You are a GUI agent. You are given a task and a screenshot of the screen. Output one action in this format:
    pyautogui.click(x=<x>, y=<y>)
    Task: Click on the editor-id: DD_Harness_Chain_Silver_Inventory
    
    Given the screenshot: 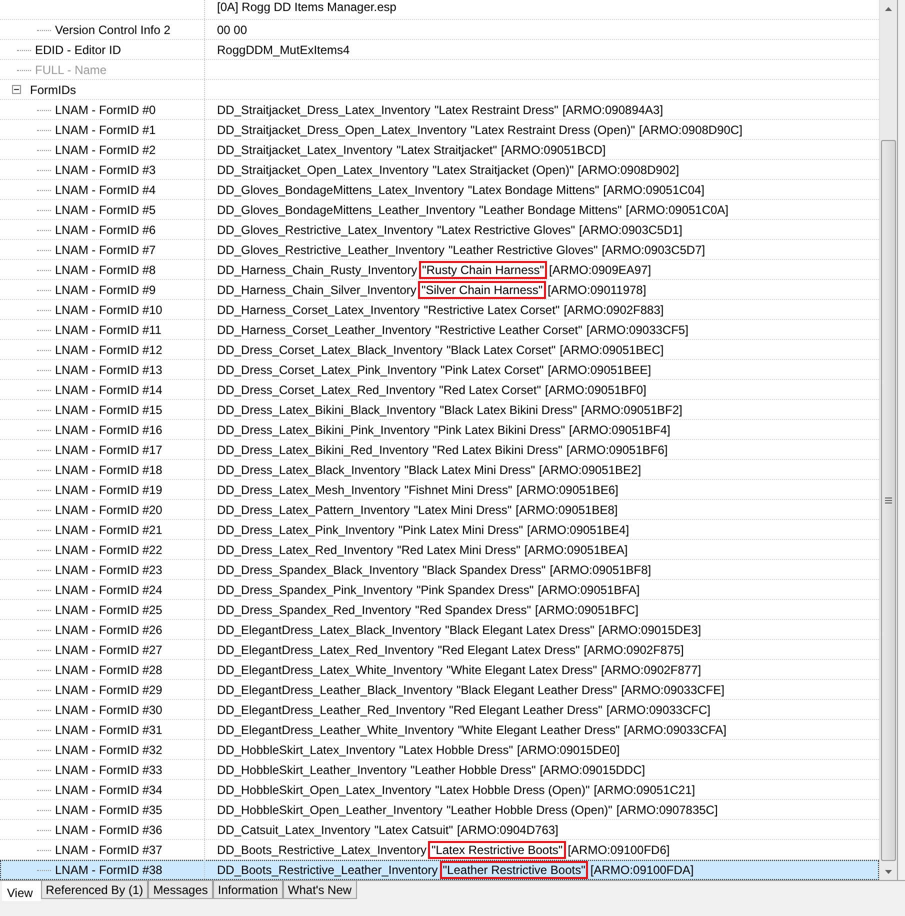 What is the action you would take?
    pyautogui.click(x=316, y=289)
    